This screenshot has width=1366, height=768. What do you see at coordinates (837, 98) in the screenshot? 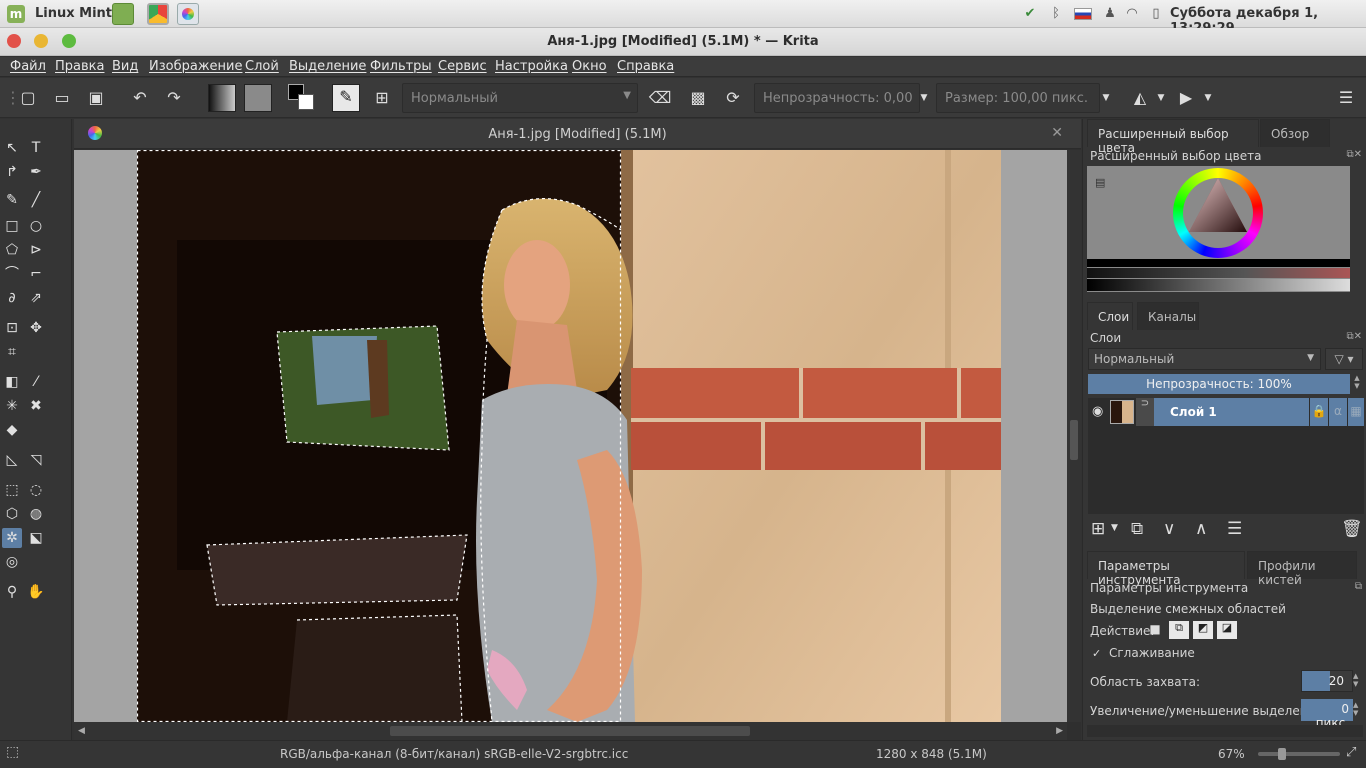
I see `opacity-field: Непрозрачность: 0,00` at bounding box center [837, 98].